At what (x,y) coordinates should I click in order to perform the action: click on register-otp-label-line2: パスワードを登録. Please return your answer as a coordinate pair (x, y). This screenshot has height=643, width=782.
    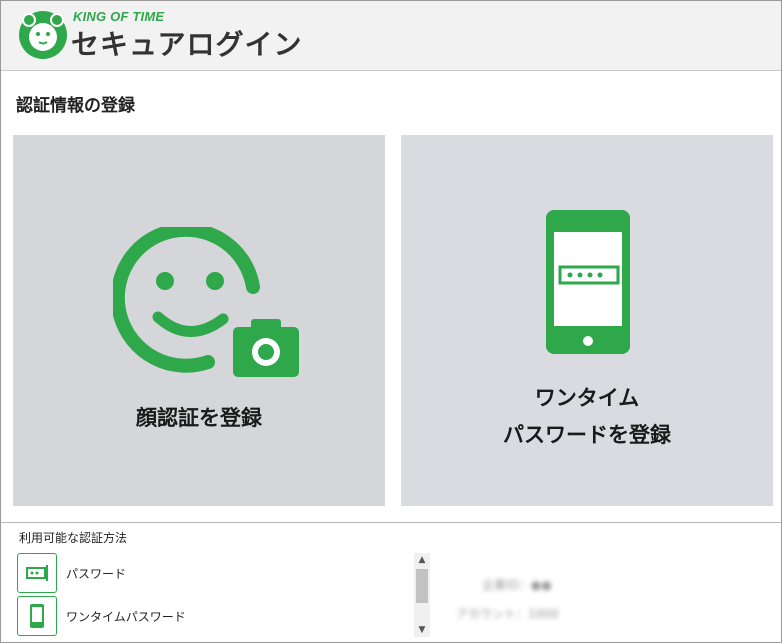
    Looking at the image, I should click on (587, 435).